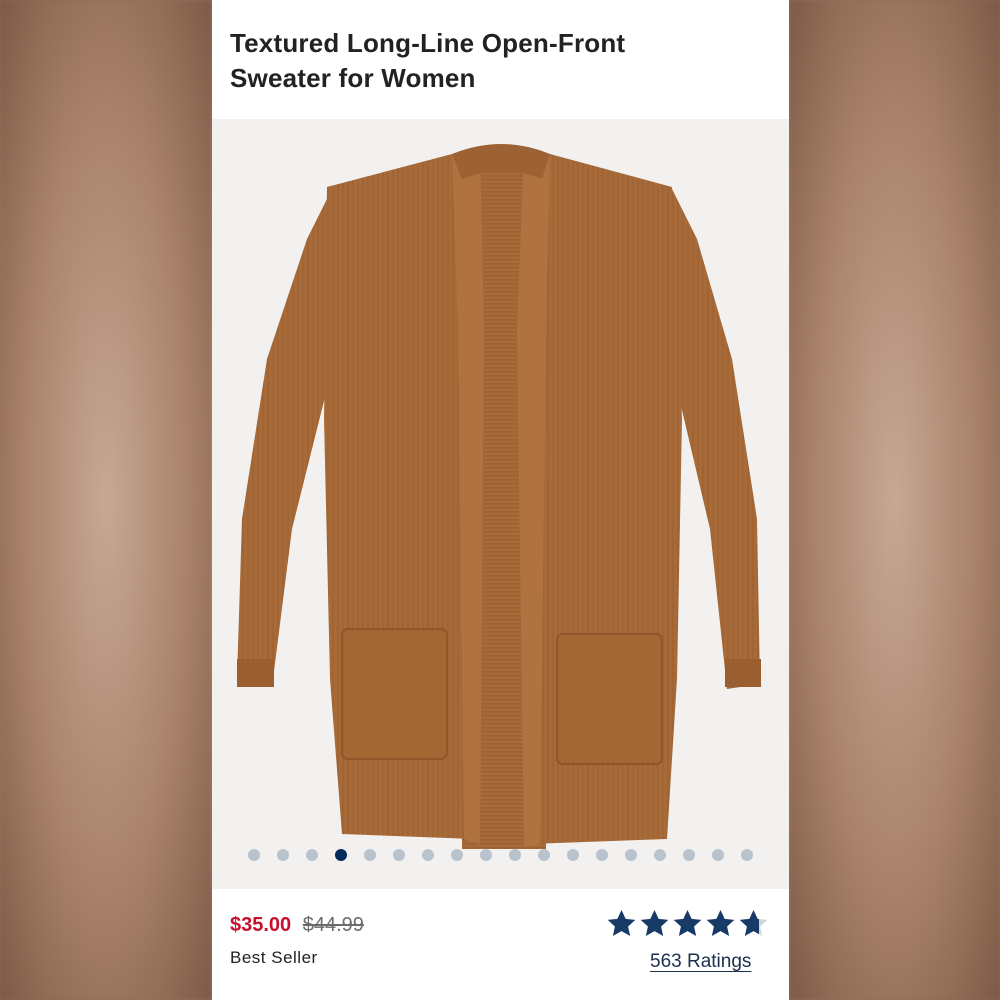 The width and height of the screenshot is (1000, 1000). Describe the element at coordinates (333, 925) in the screenshot. I see `original-price: $44.99` at that location.